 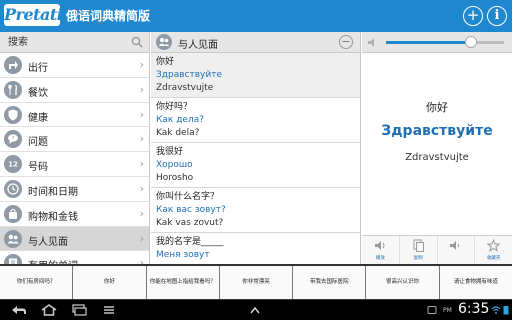 What do you see at coordinates (255, 120) in the screenshot?
I see `phrase-item: 你好吗？ Как дела? Kak dela?` at bounding box center [255, 120].